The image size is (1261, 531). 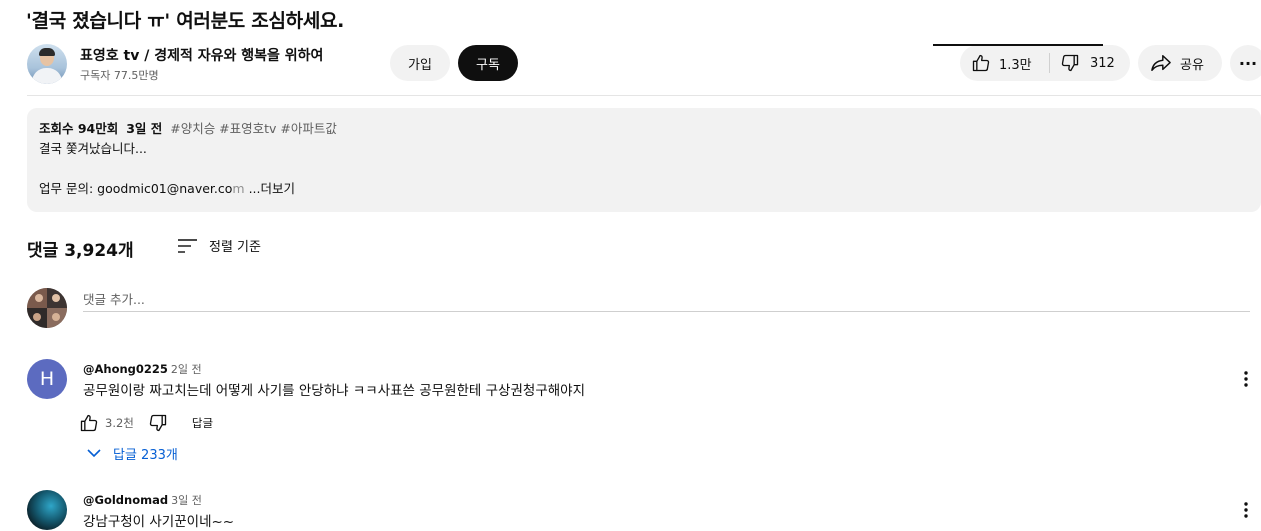 What do you see at coordinates (1161, 63) in the screenshot?
I see `share-arrow-icon` at bounding box center [1161, 63].